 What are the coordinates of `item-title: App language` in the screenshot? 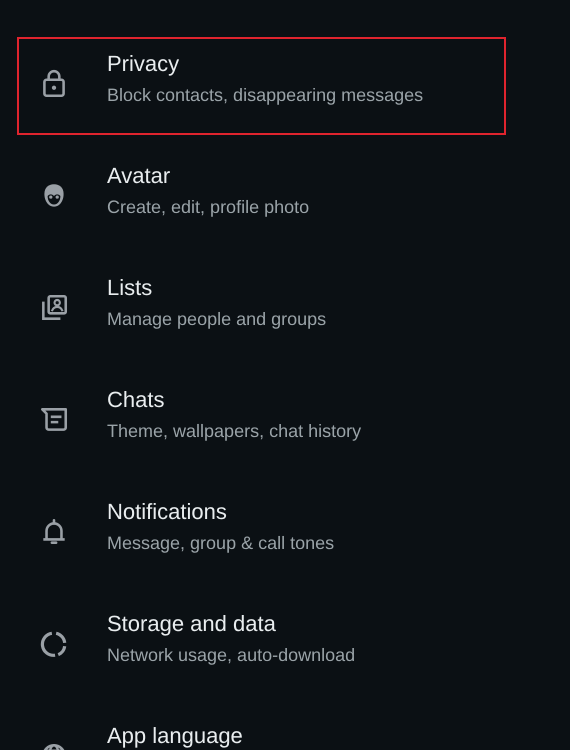 It's located at (175, 736).